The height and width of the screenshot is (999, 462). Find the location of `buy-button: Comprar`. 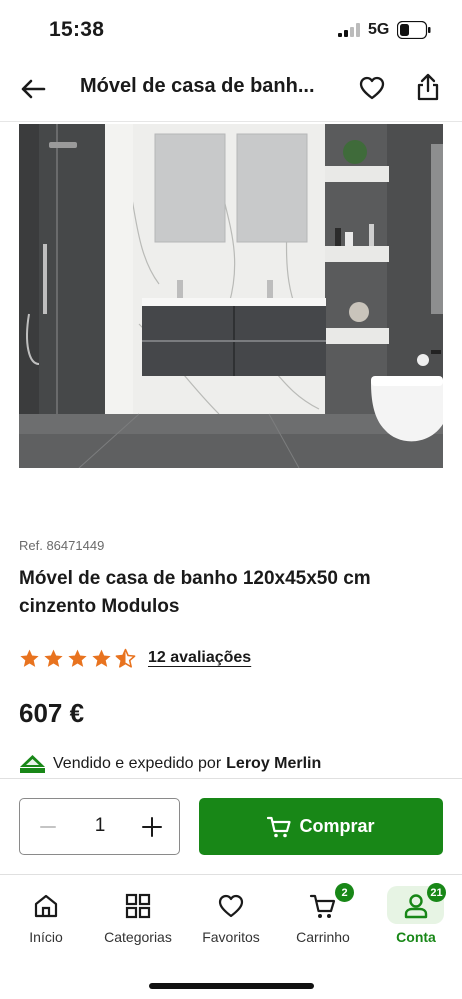

buy-button: Comprar is located at coordinates (321, 826).